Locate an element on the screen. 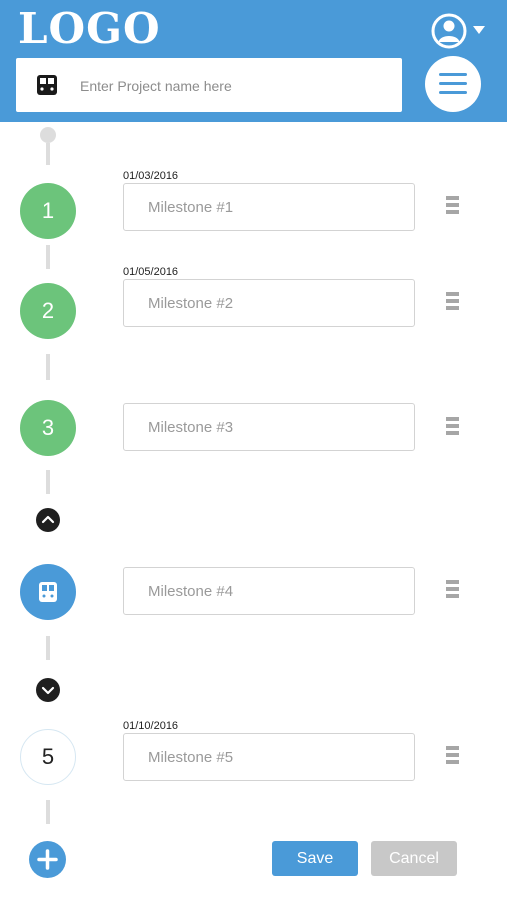 Image resolution: width=507 pixels, height=900 pixels. milestone-step-2: 2 is located at coordinates (48, 311).